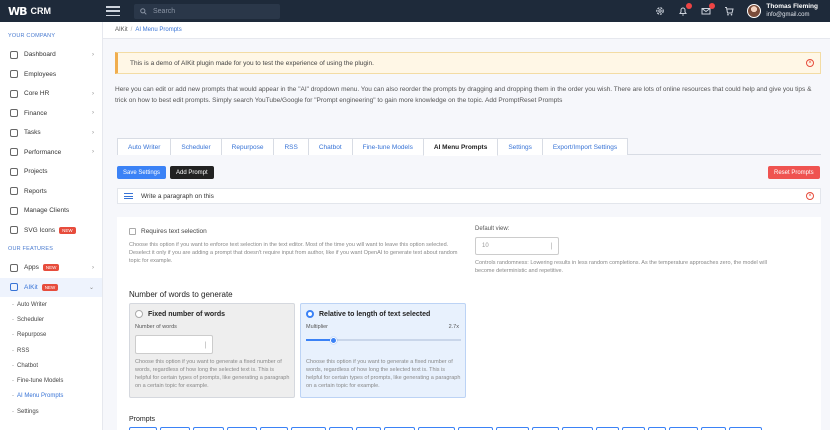  What do you see at coordinates (181, 294) in the screenshot?
I see `words-section-title: Number of words to generate` at bounding box center [181, 294].